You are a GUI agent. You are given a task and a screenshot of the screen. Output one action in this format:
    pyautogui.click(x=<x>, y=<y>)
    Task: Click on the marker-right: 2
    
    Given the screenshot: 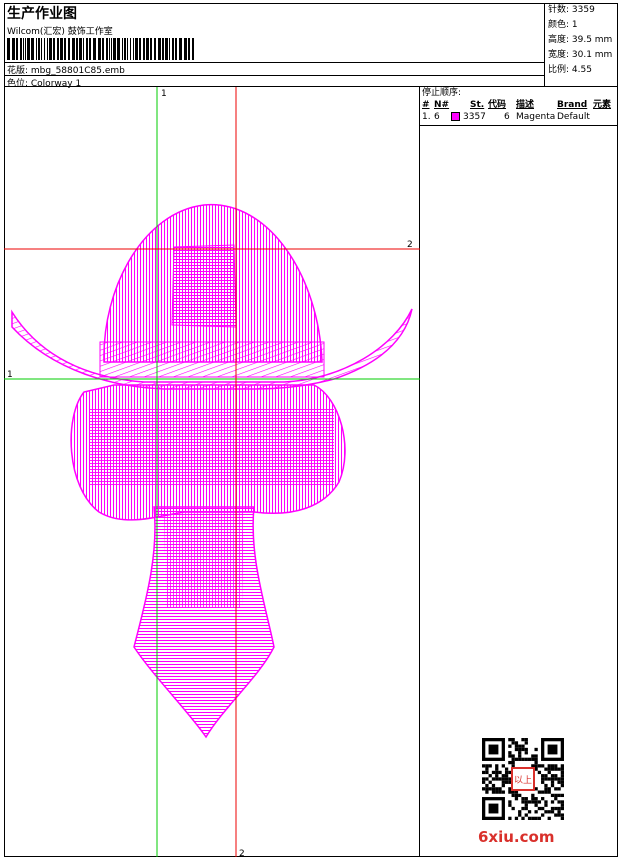 What is the action you would take?
    pyautogui.click(x=410, y=245)
    